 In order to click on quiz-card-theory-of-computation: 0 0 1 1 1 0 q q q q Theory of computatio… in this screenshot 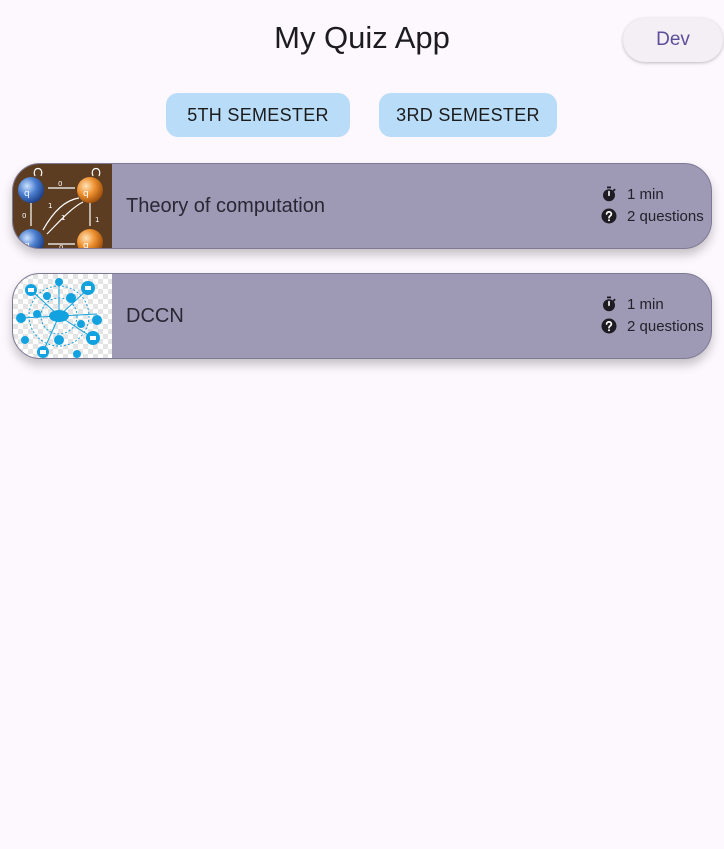, I will do `click(362, 206)`.